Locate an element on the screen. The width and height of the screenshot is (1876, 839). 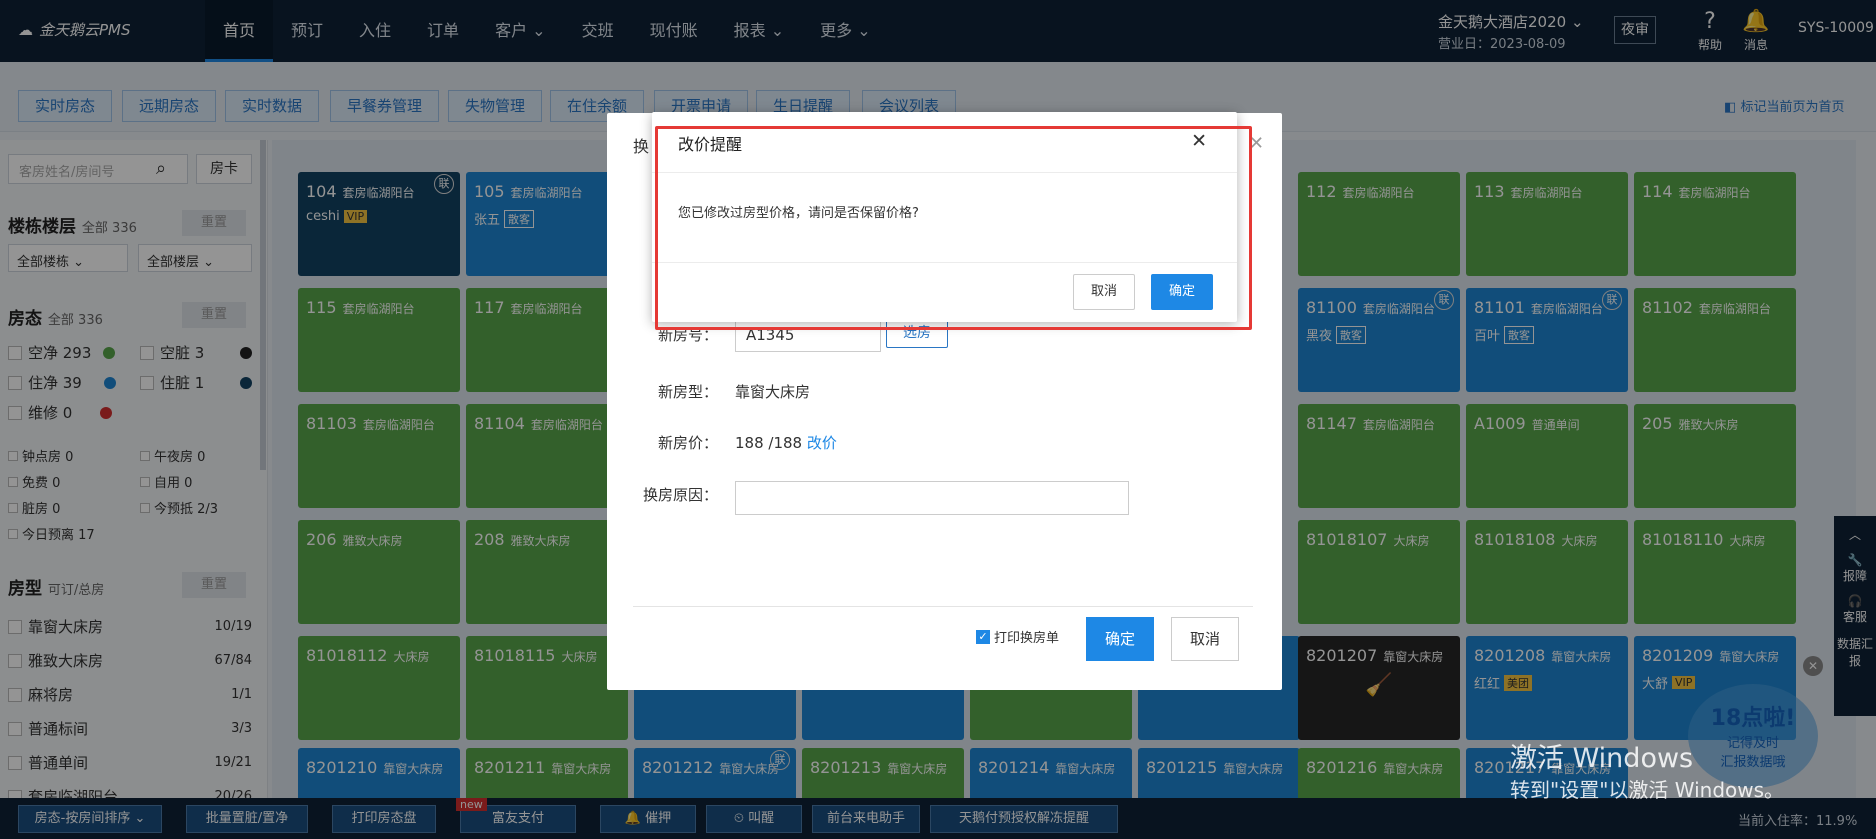
divider is located at coordinates (943, 606).